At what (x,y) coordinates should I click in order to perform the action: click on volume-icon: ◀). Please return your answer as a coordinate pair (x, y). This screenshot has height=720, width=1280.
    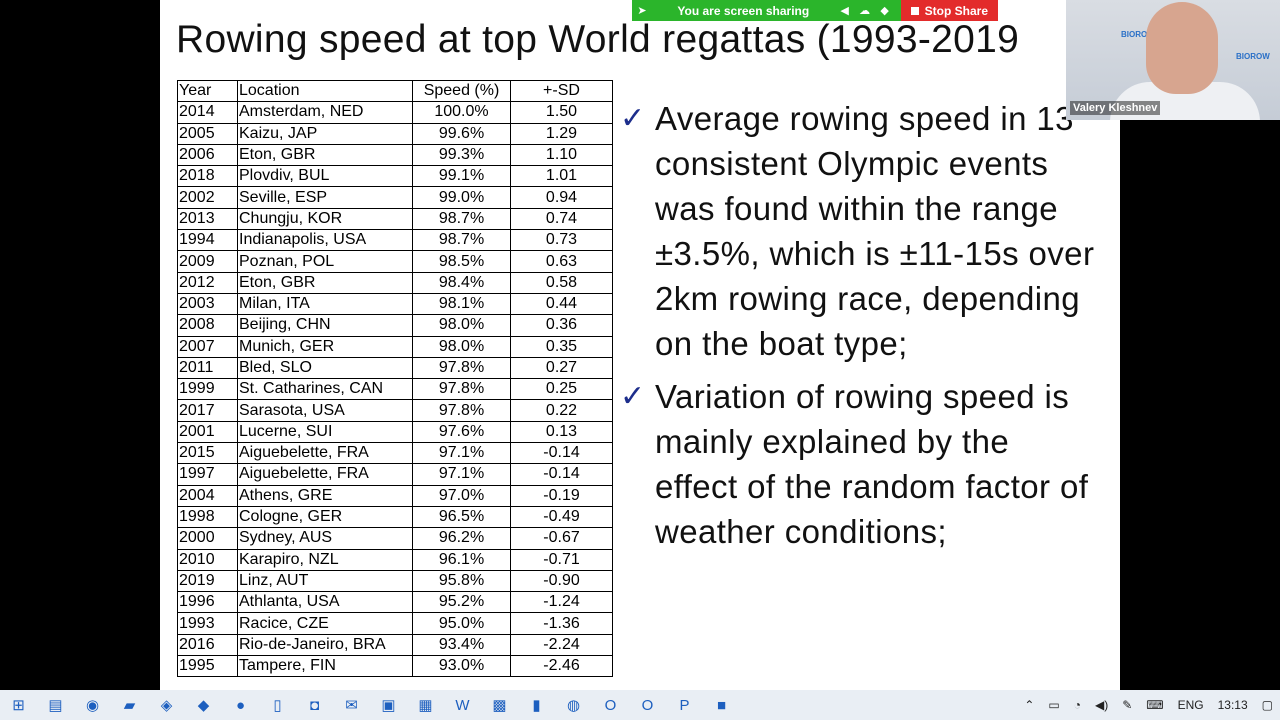
    Looking at the image, I should click on (1101, 705).